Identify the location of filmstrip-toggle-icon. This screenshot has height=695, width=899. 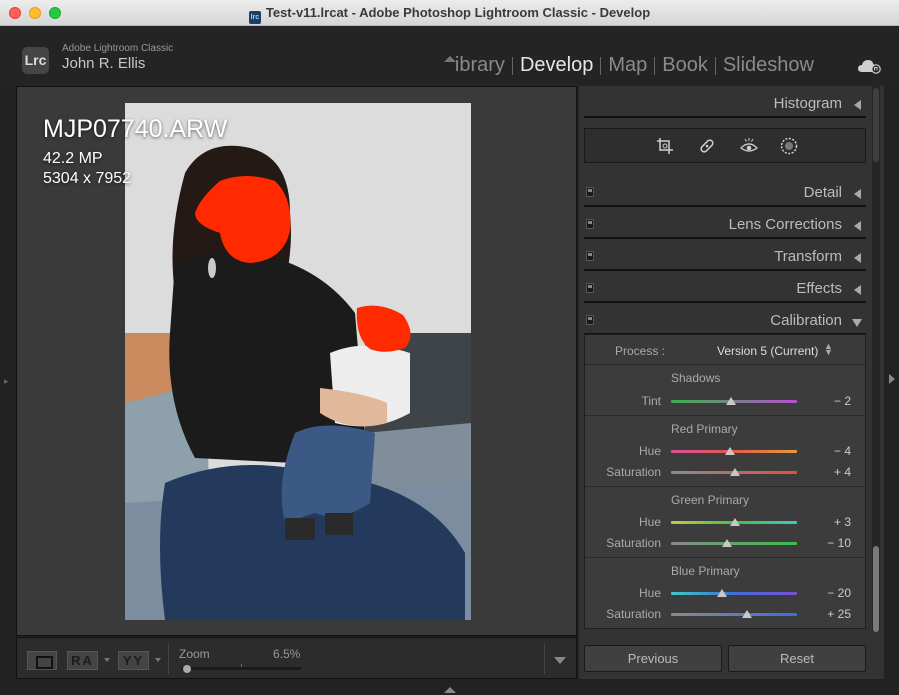
(450, 690).